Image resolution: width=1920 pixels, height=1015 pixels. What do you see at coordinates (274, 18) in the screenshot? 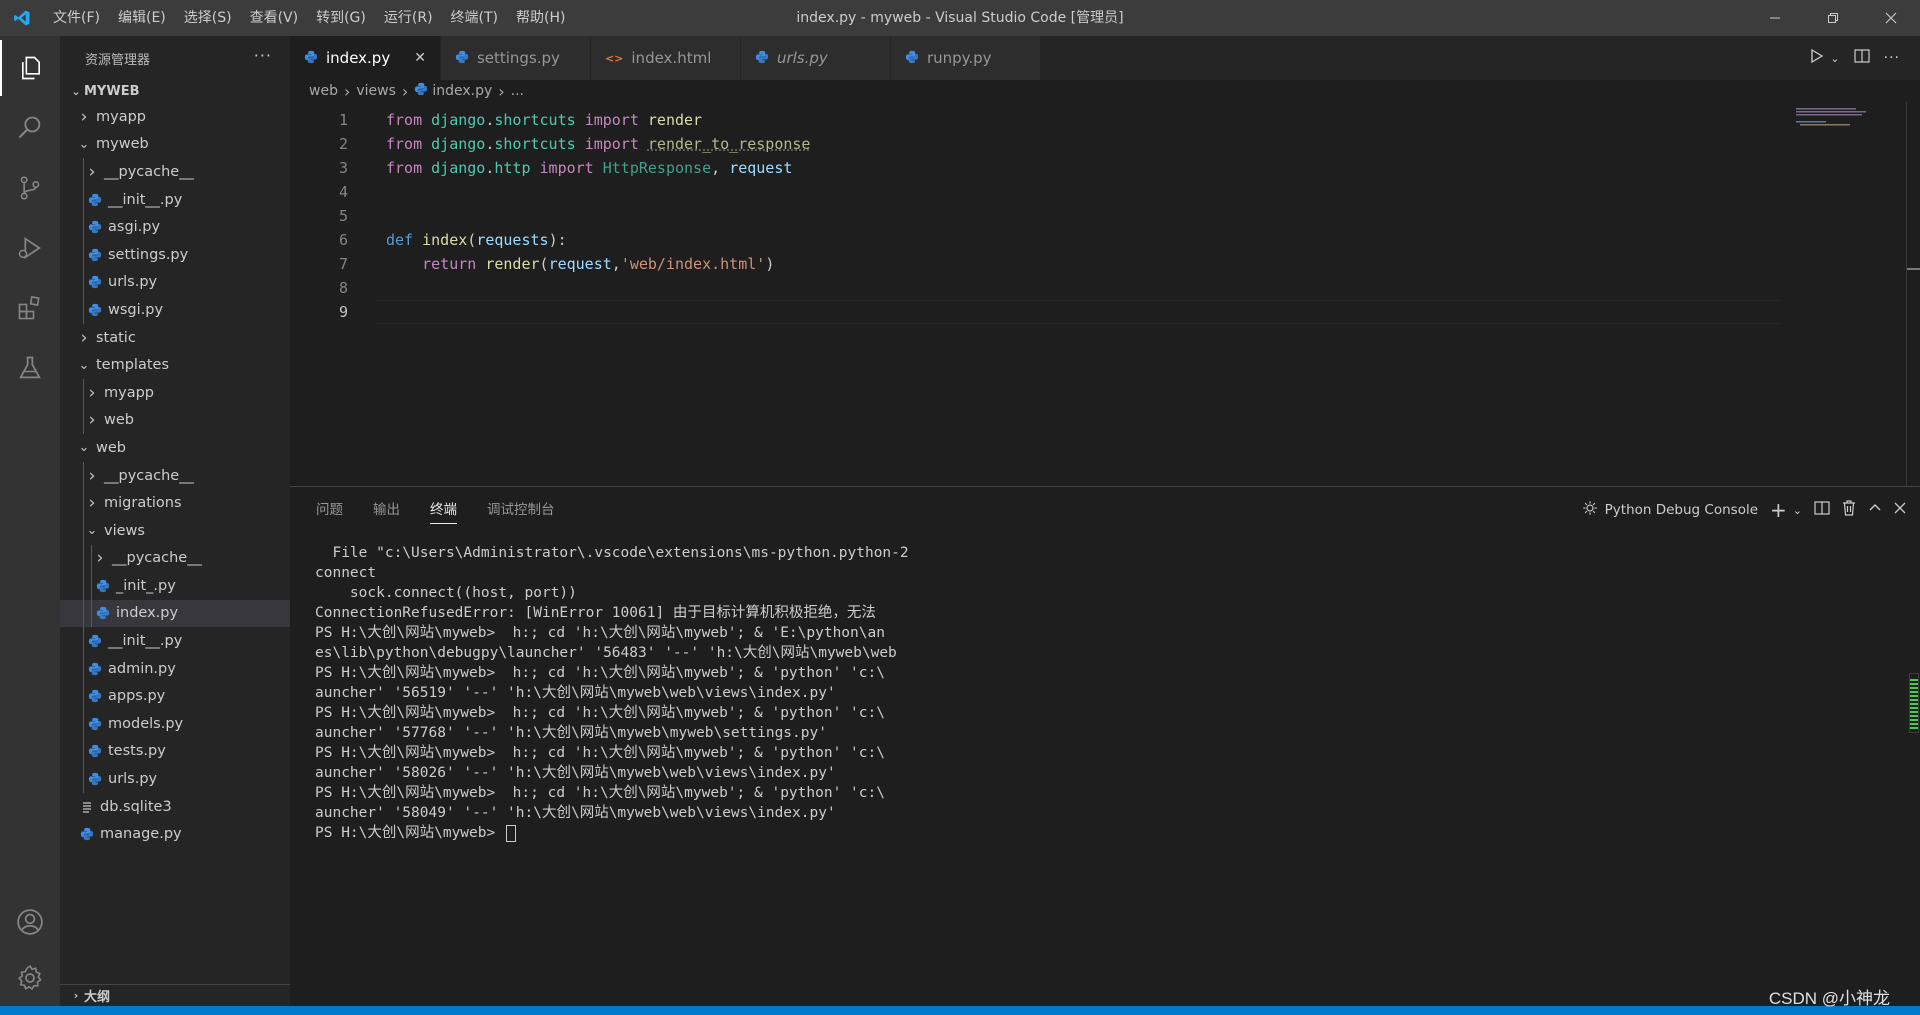
I see `menu-item: 查看(V)` at bounding box center [274, 18].